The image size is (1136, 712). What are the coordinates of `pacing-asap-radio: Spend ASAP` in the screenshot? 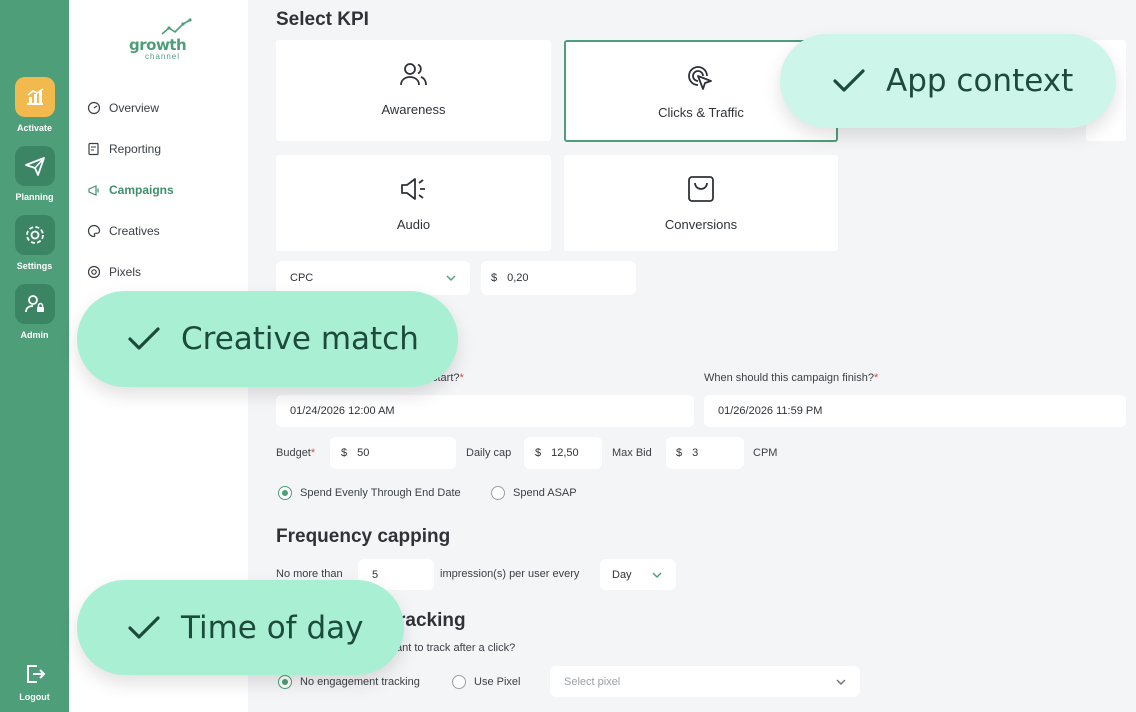 It's located at (534, 493).